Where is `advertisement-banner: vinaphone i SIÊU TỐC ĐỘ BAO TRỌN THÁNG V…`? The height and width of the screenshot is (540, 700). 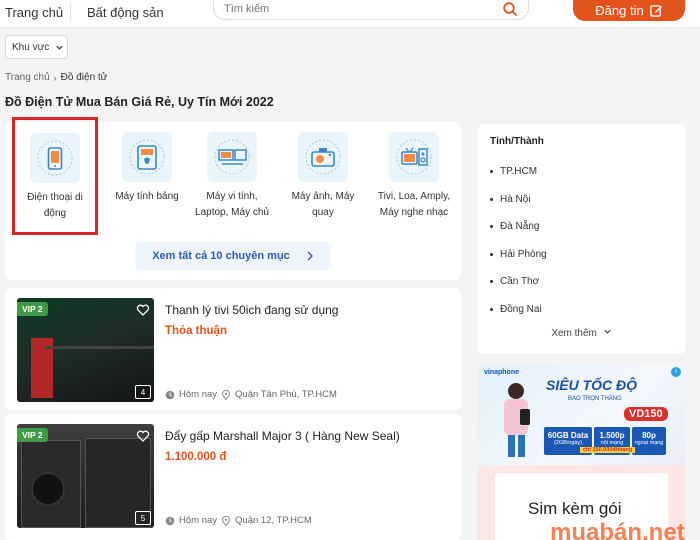
advertisement-banner: vinaphone i SIÊU TỐC ĐỘ BAO TRỌN THÁNG V… is located at coordinates (581, 452).